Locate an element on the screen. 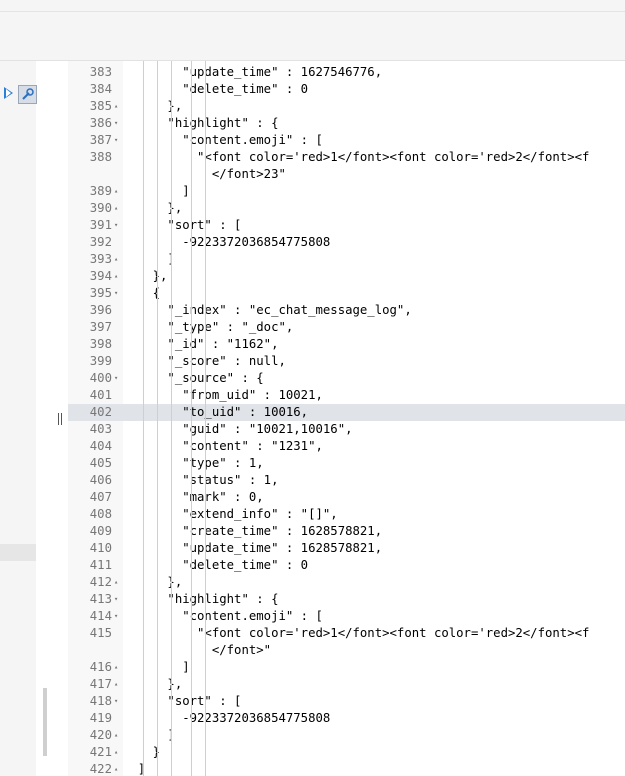 The height and width of the screenshot is (776, 625). line-number: 405 is located at coordinates (100, 463).